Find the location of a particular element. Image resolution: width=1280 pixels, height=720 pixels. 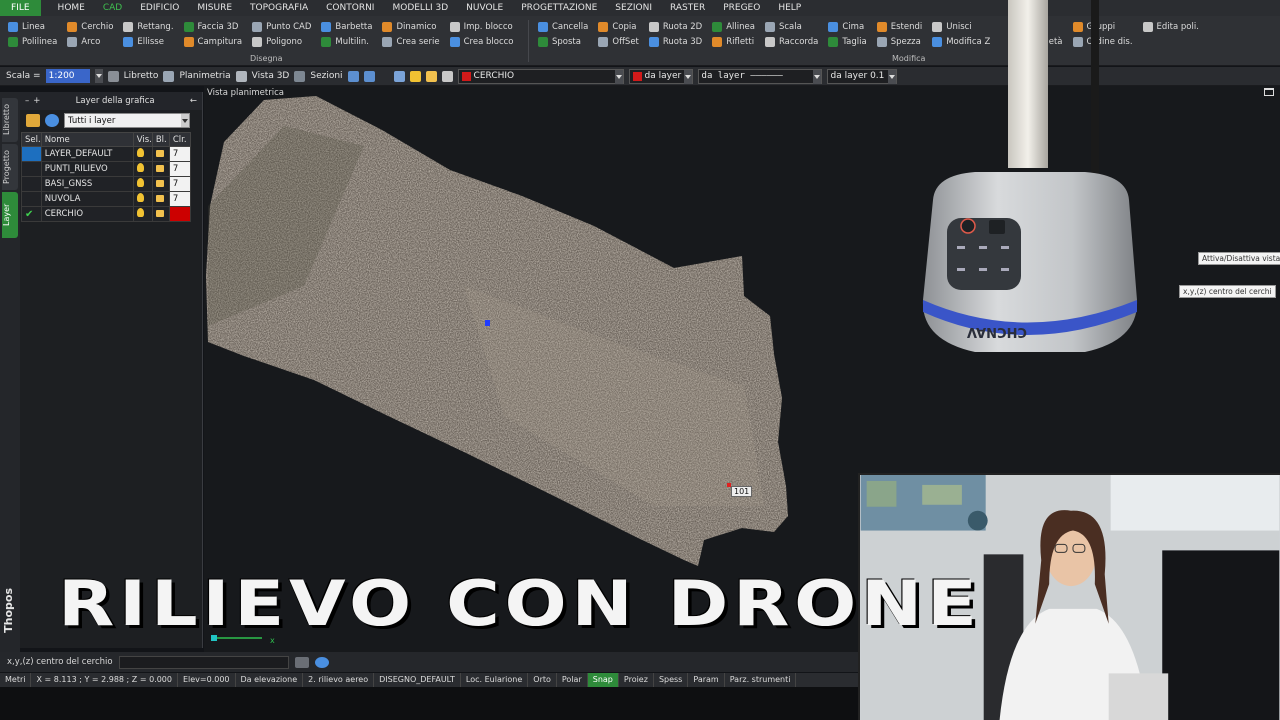

layer-filter-select: Tutti i layer is located at coordinates (127, 120).